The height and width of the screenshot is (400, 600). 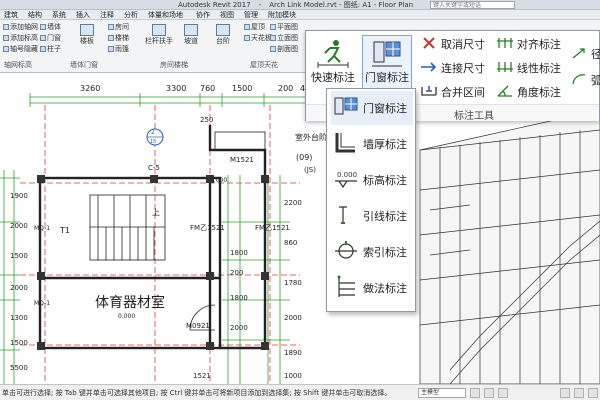 I want to click on elevation-button: 立面图, so click(x=284, y=38).